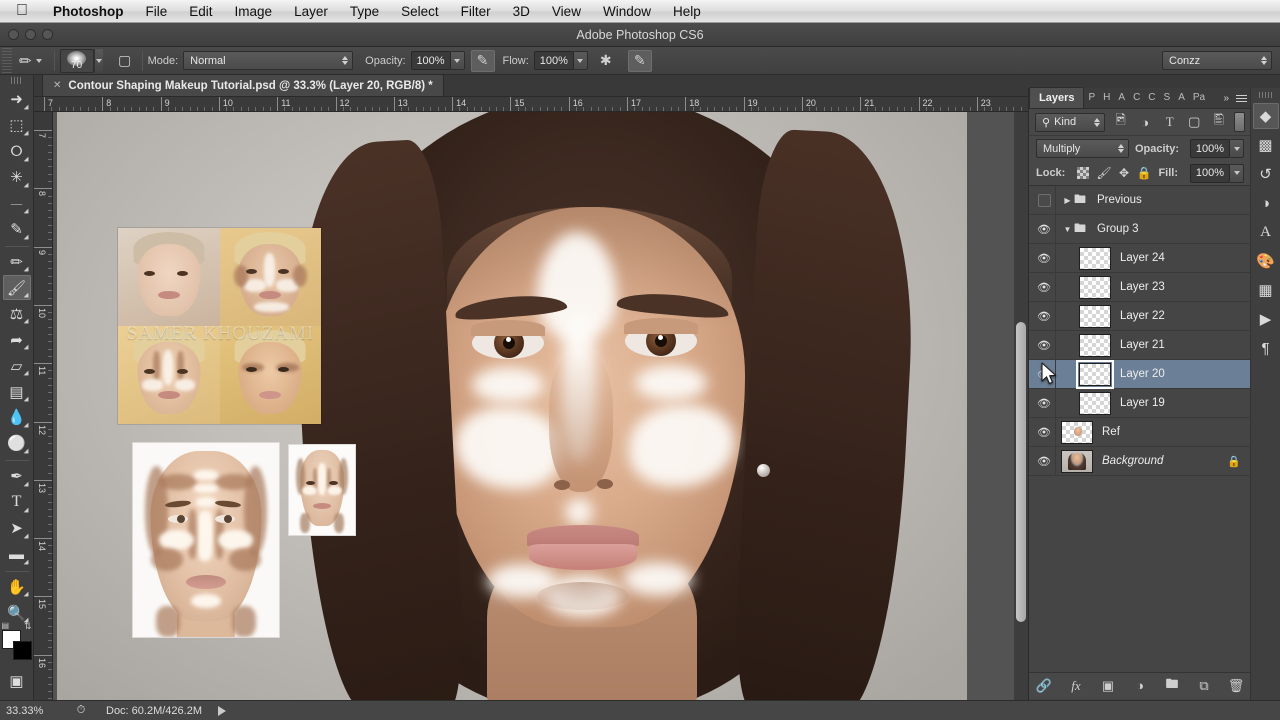 The image size is (1280, 720). What do you see at coordinates (1067, 200) in the screenshot?
I see `chevron-right-icon: ▶` at bounding box center [1067, 200].